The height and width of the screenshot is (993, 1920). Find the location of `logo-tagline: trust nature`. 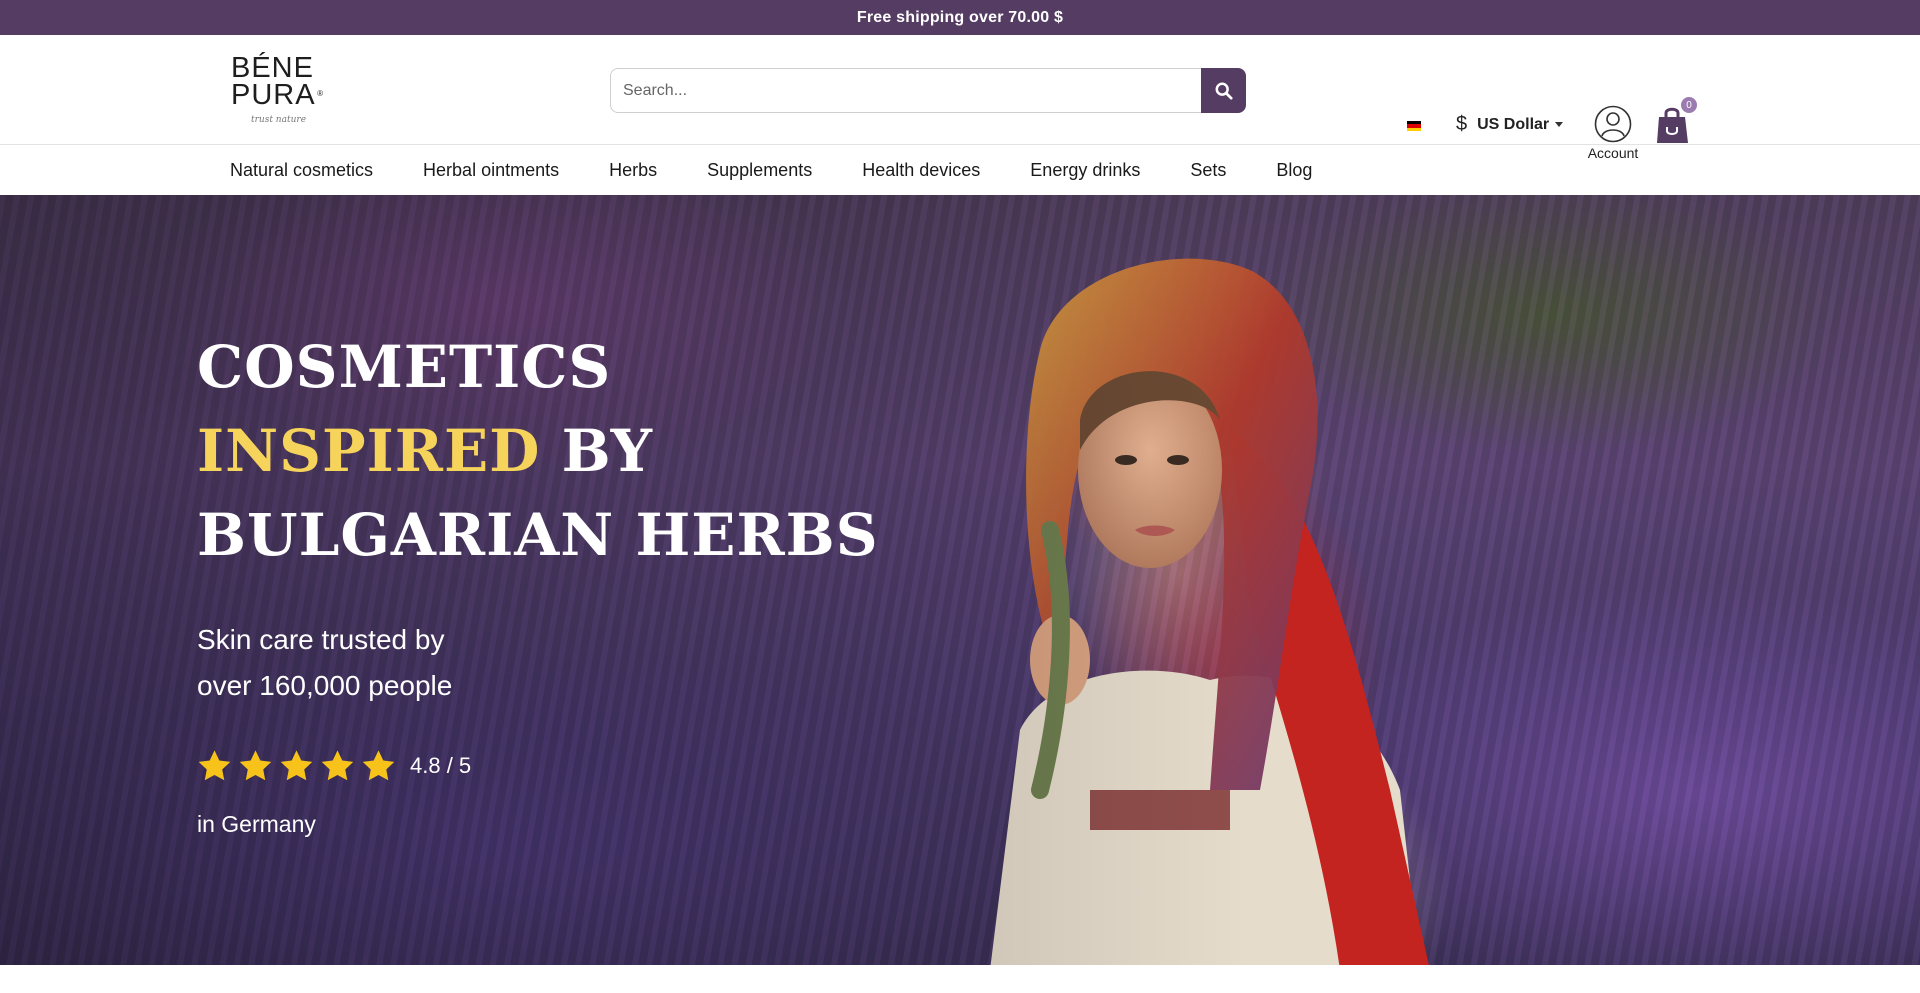

logo-tagline: trust nature is located at coordinates (279, 120).